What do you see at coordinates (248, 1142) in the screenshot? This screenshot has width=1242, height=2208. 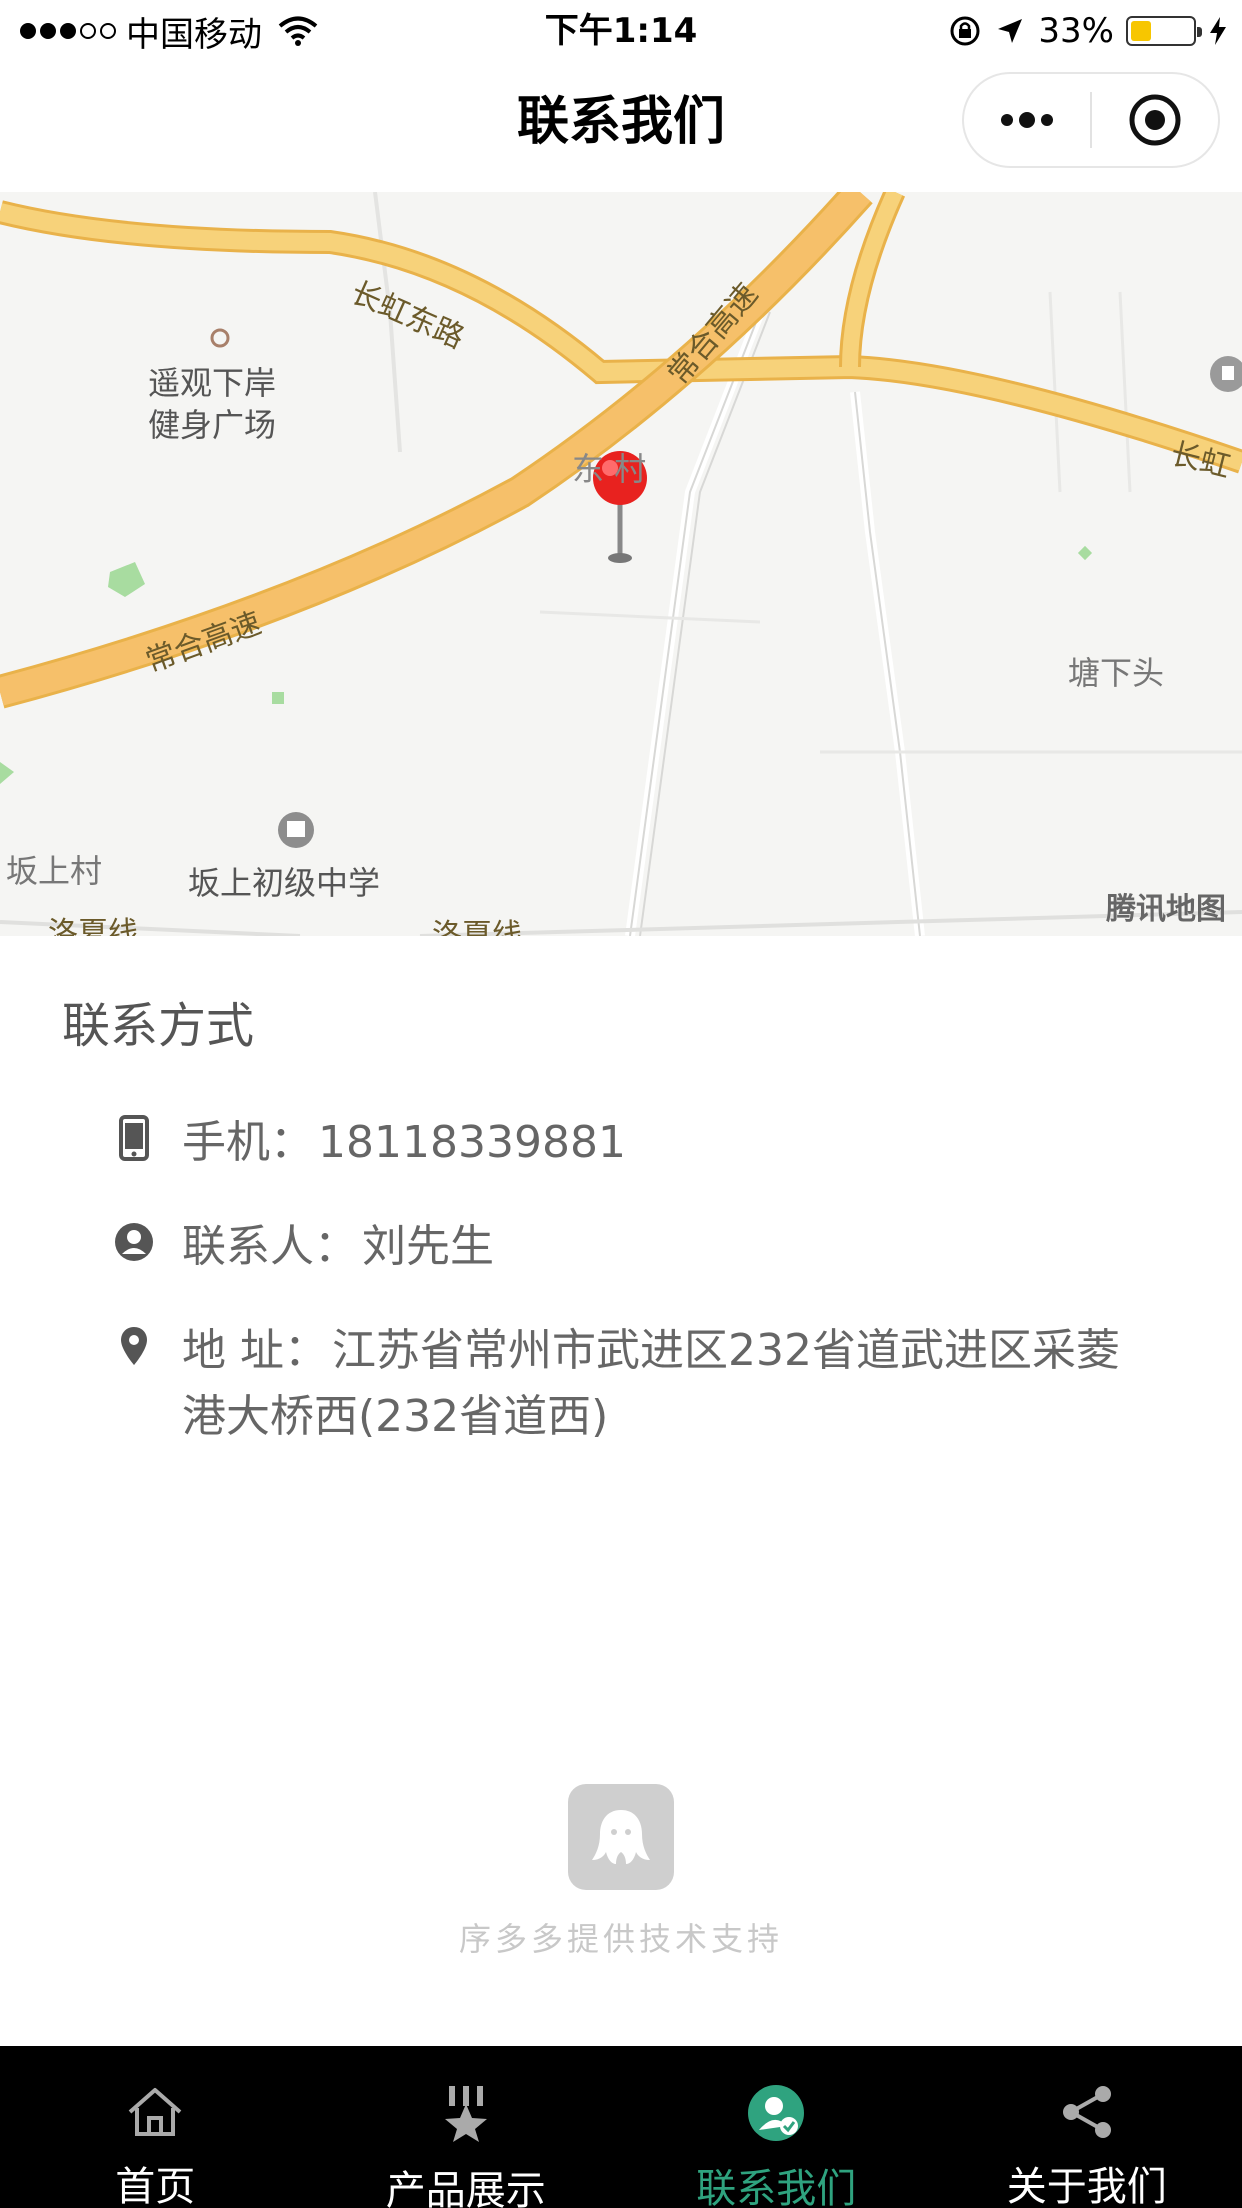 I see `phone-label: 手机：` at bounding box center [248, 1142].